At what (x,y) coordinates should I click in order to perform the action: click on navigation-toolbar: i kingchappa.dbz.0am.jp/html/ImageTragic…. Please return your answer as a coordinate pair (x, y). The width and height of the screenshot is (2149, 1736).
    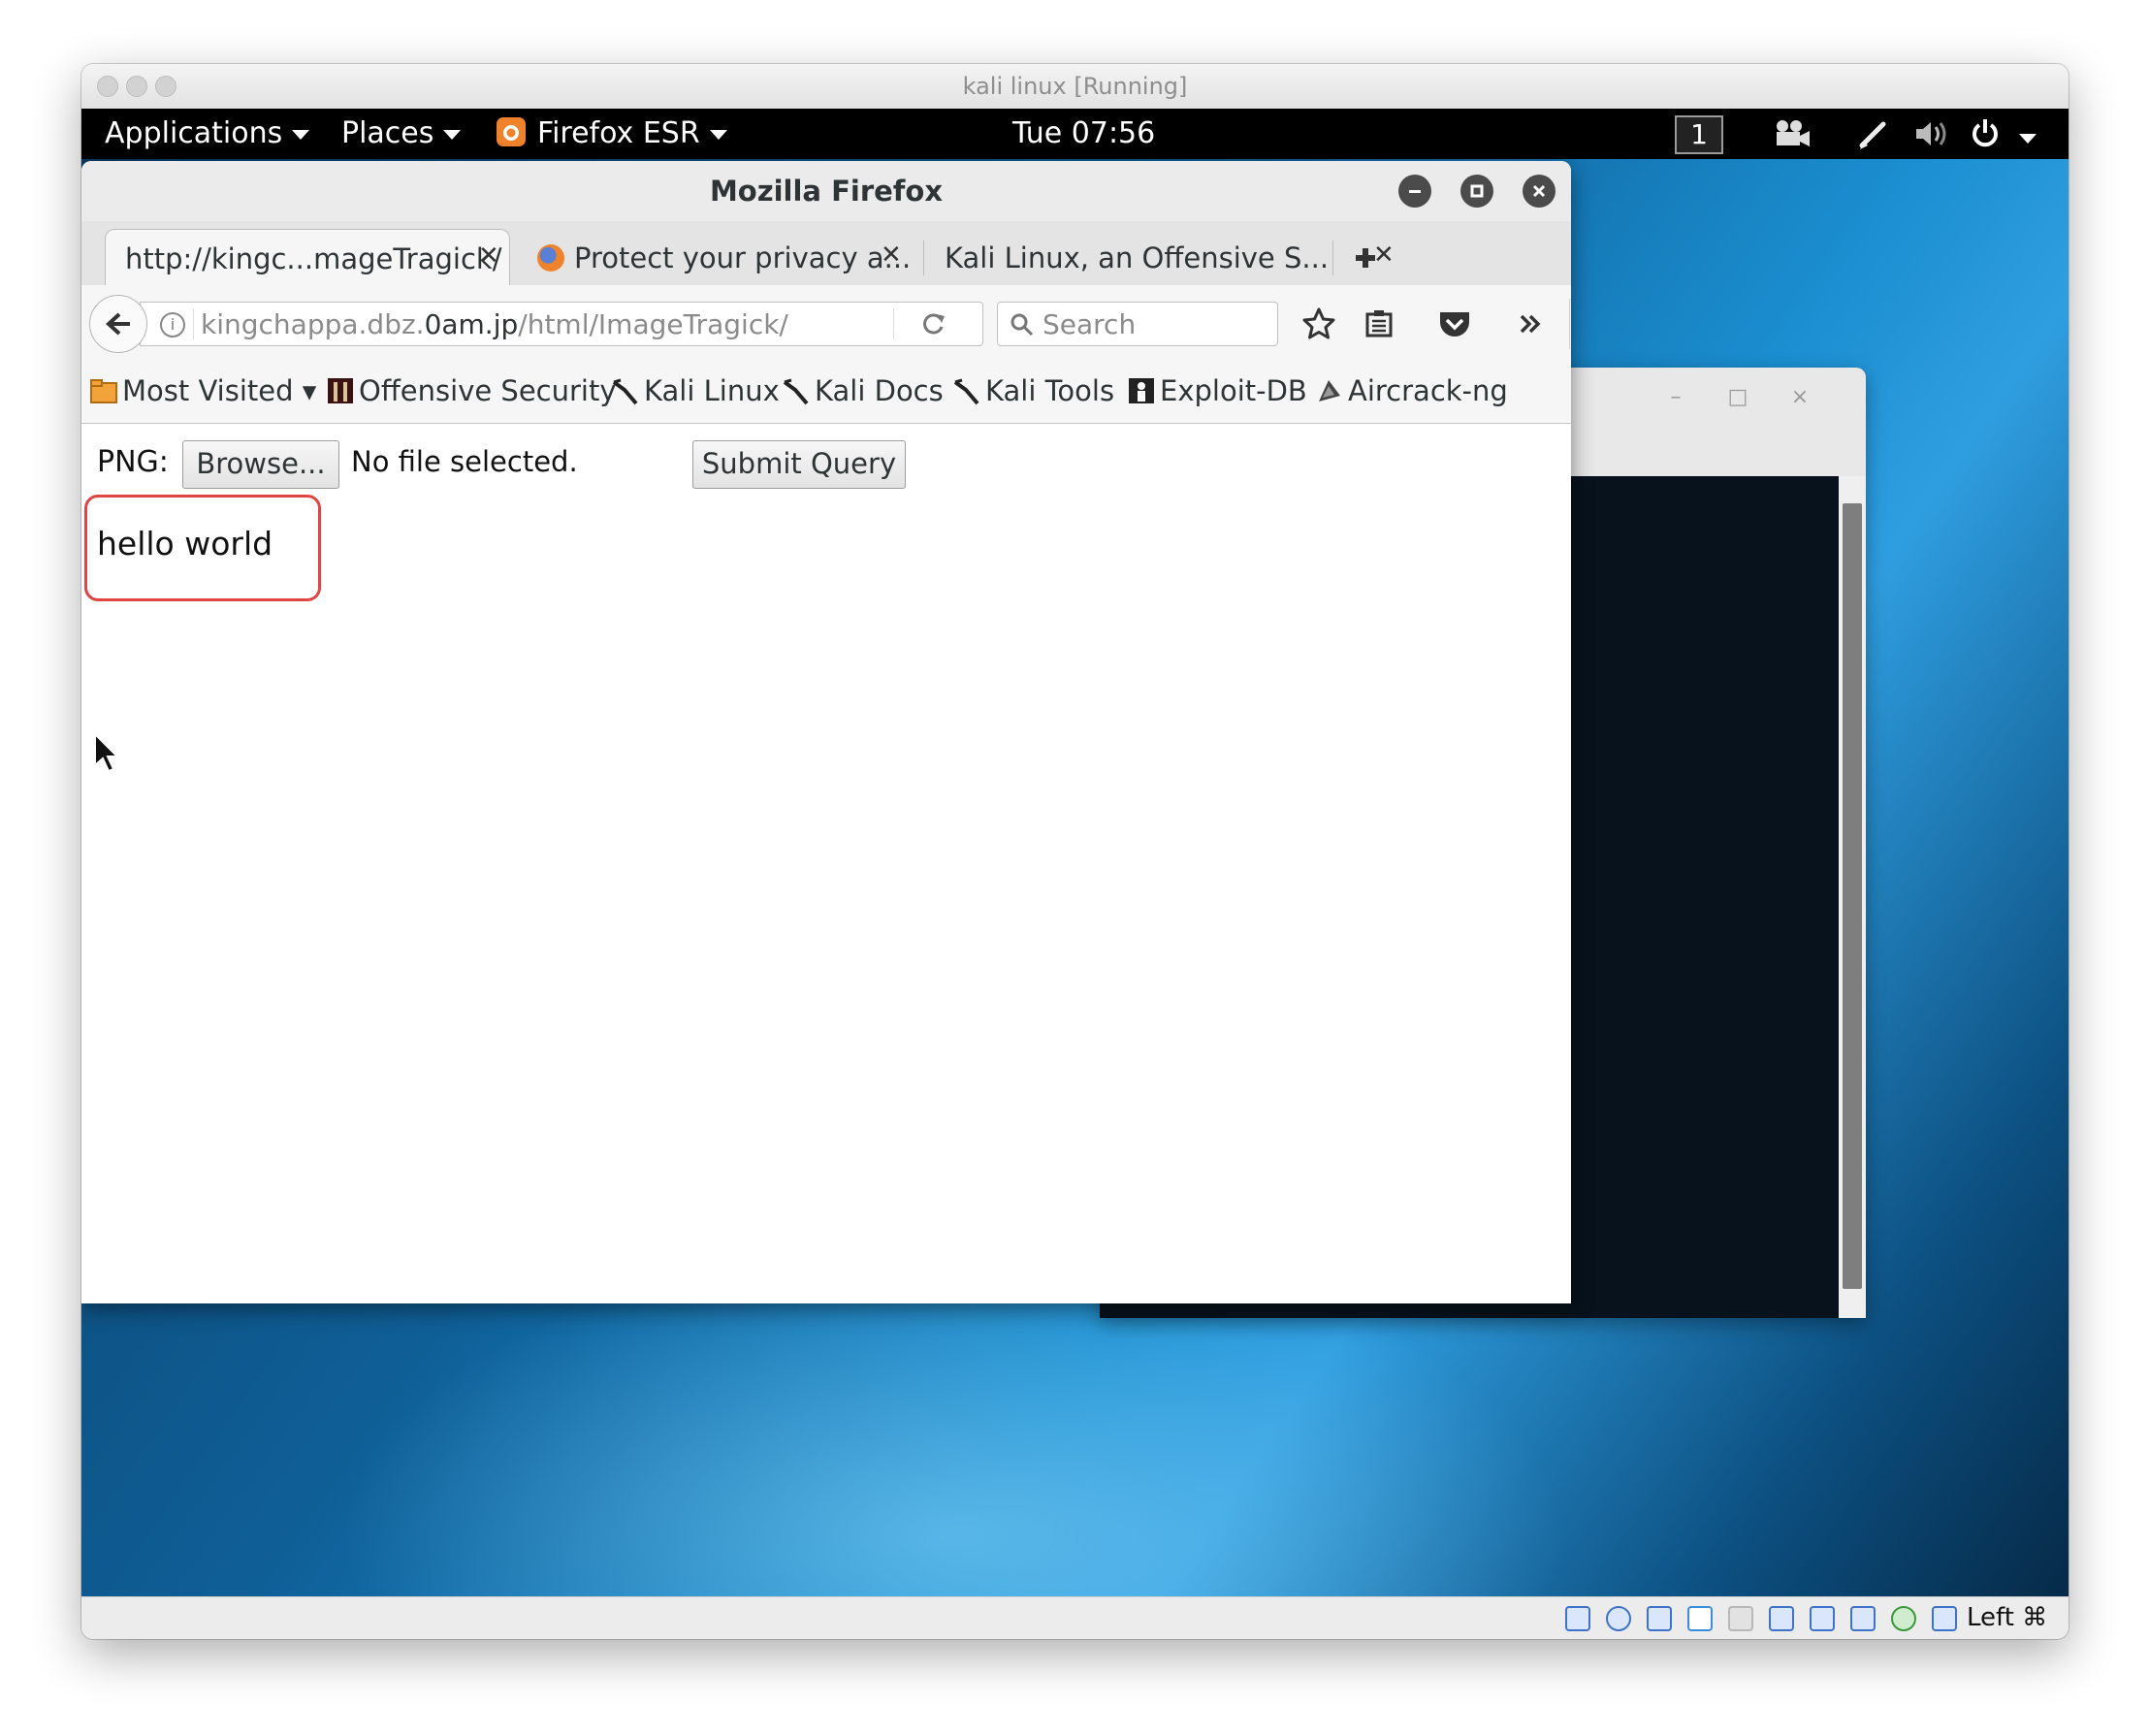
    Looking at the image, I should click on (826, 324).